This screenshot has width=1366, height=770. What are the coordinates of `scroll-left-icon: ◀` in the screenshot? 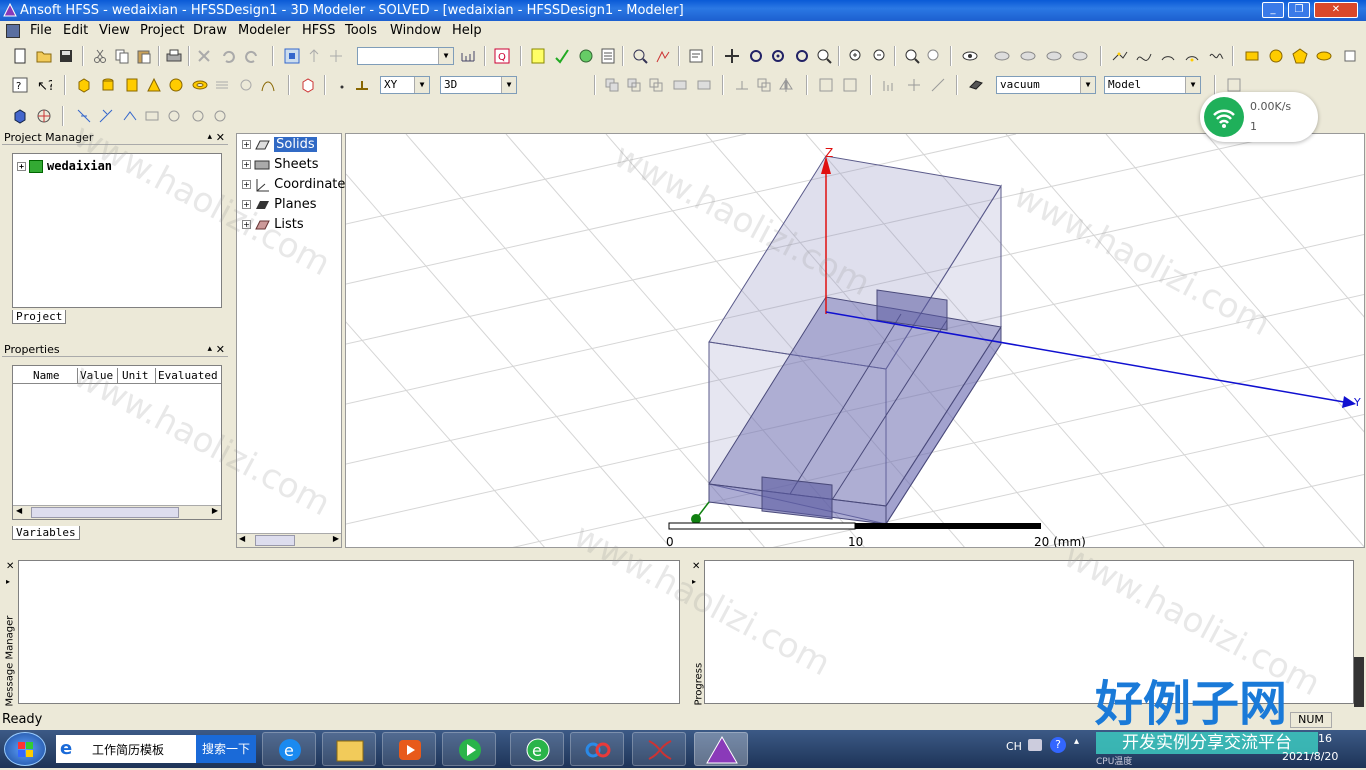 It's located at (242, 538).